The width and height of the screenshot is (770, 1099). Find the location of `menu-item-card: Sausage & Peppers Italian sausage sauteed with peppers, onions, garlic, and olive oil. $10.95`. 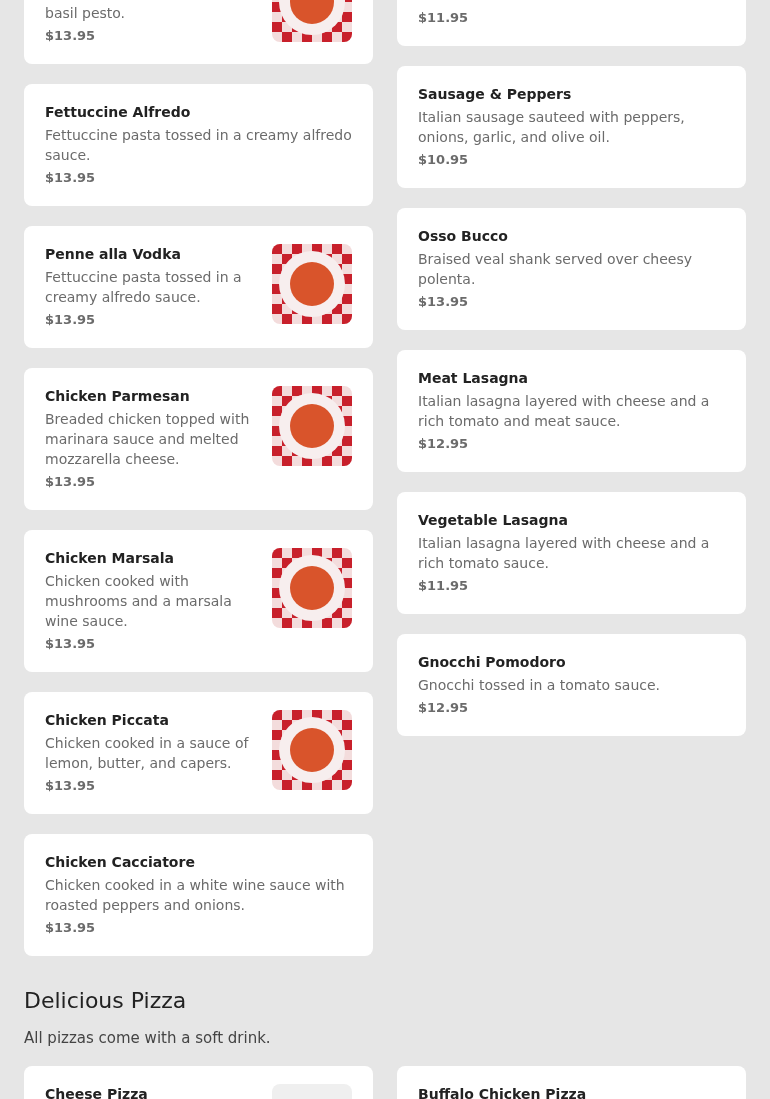

menu-item-card: Sausage & Peppers Italian sausage sauteed with peppers, onions, garlic, and olive oil. $10.95 is located at coordinates (571, 127).